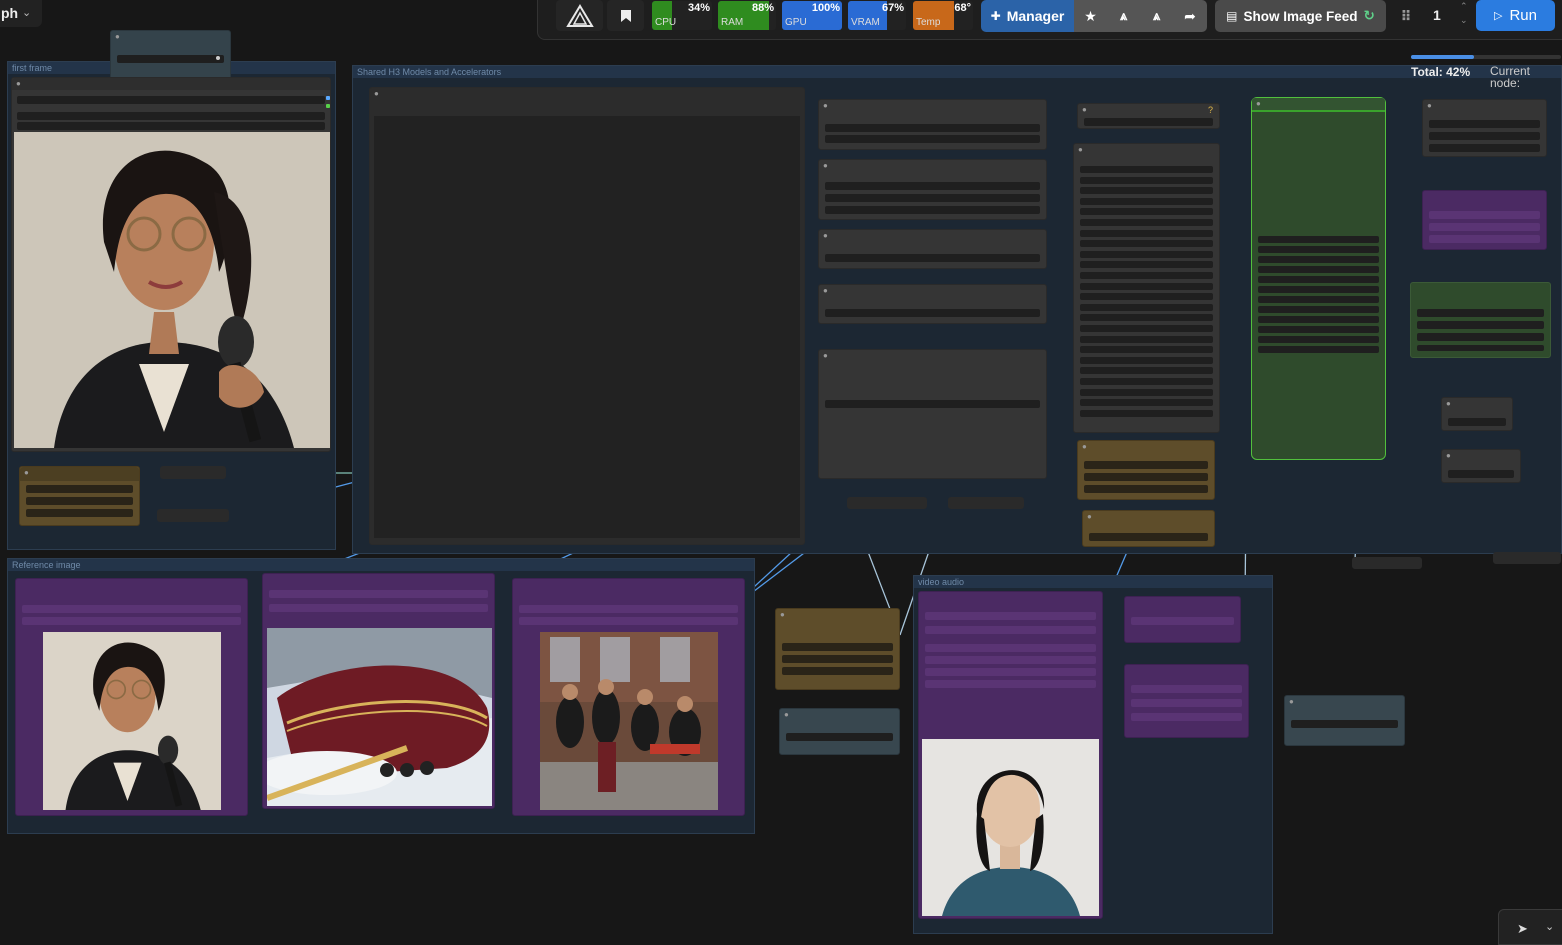 The height and width of the screenshot is (945, 1562). I want to click on bookmark-icon, so click(625, 15).